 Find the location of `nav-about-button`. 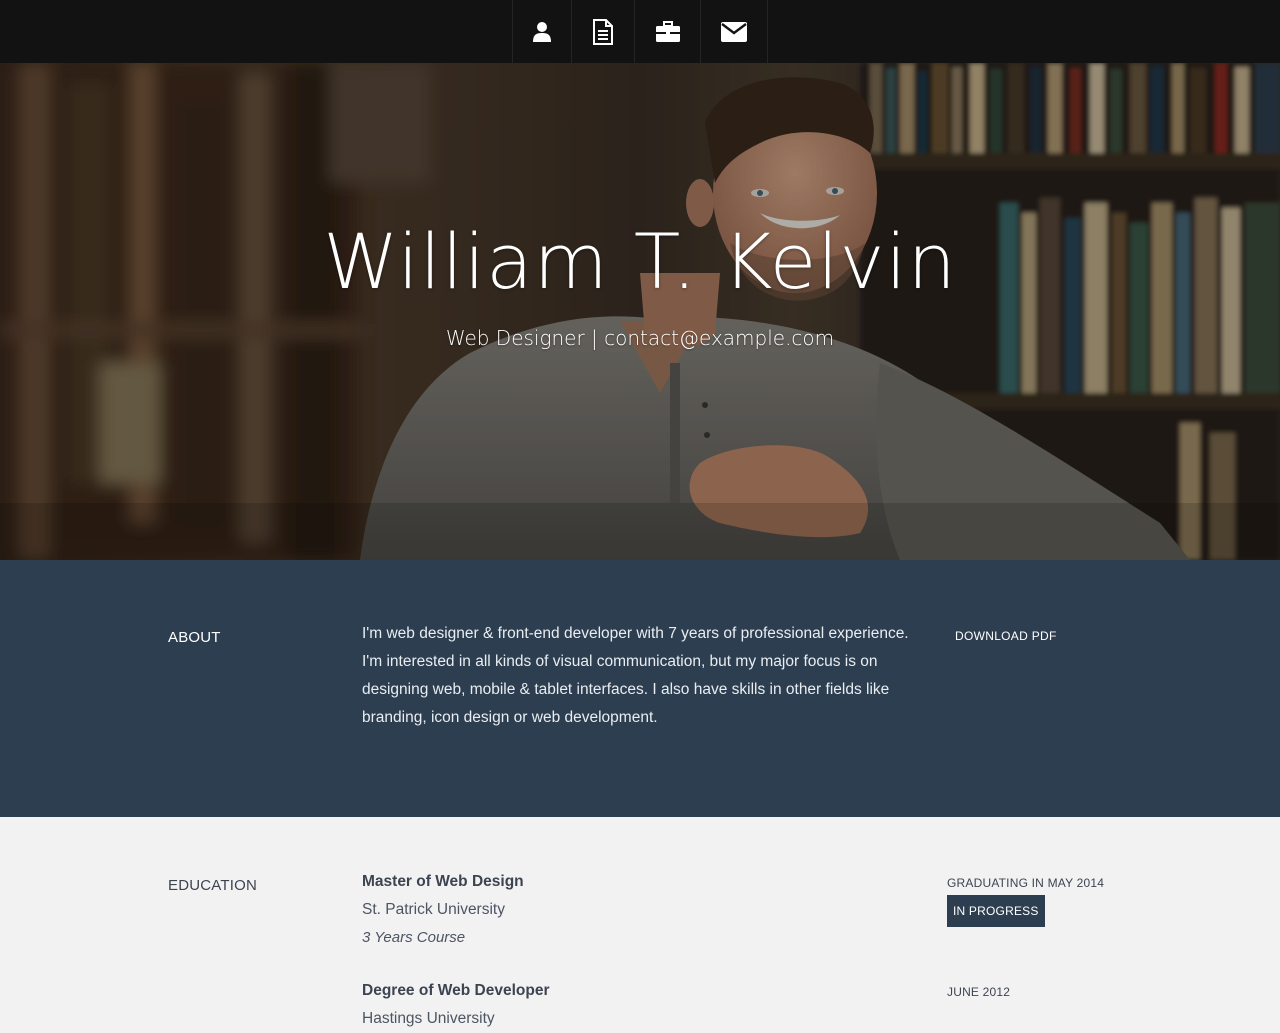

nav-about-button is located at coordinates (542, 31).